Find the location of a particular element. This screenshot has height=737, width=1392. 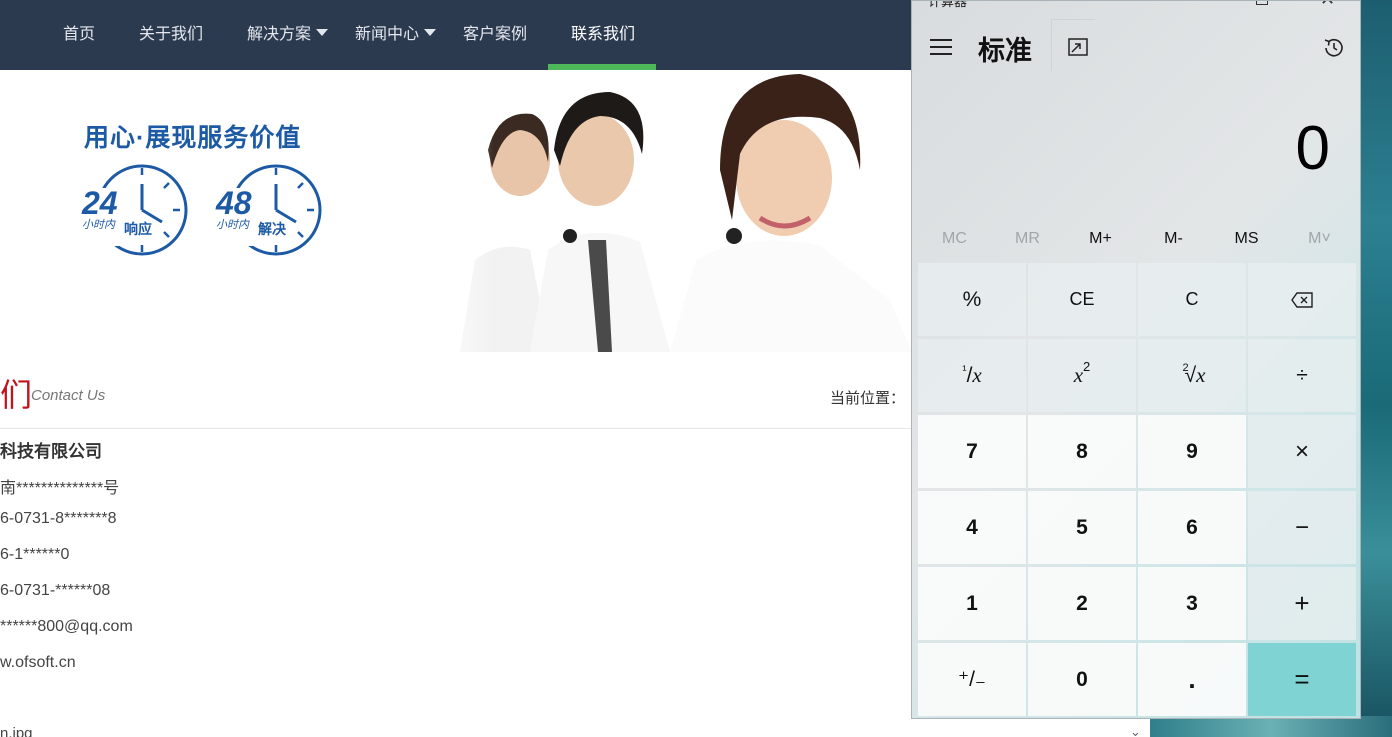

digit-7-button: 7 is located at coordinates (972, 451).